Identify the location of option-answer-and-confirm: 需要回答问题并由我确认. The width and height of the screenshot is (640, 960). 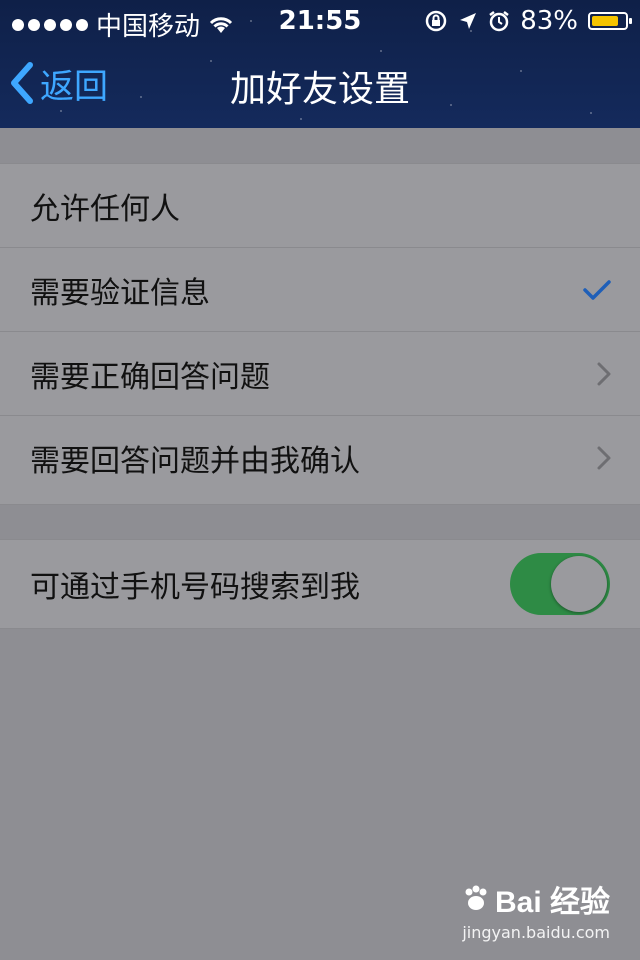
(320, 458).